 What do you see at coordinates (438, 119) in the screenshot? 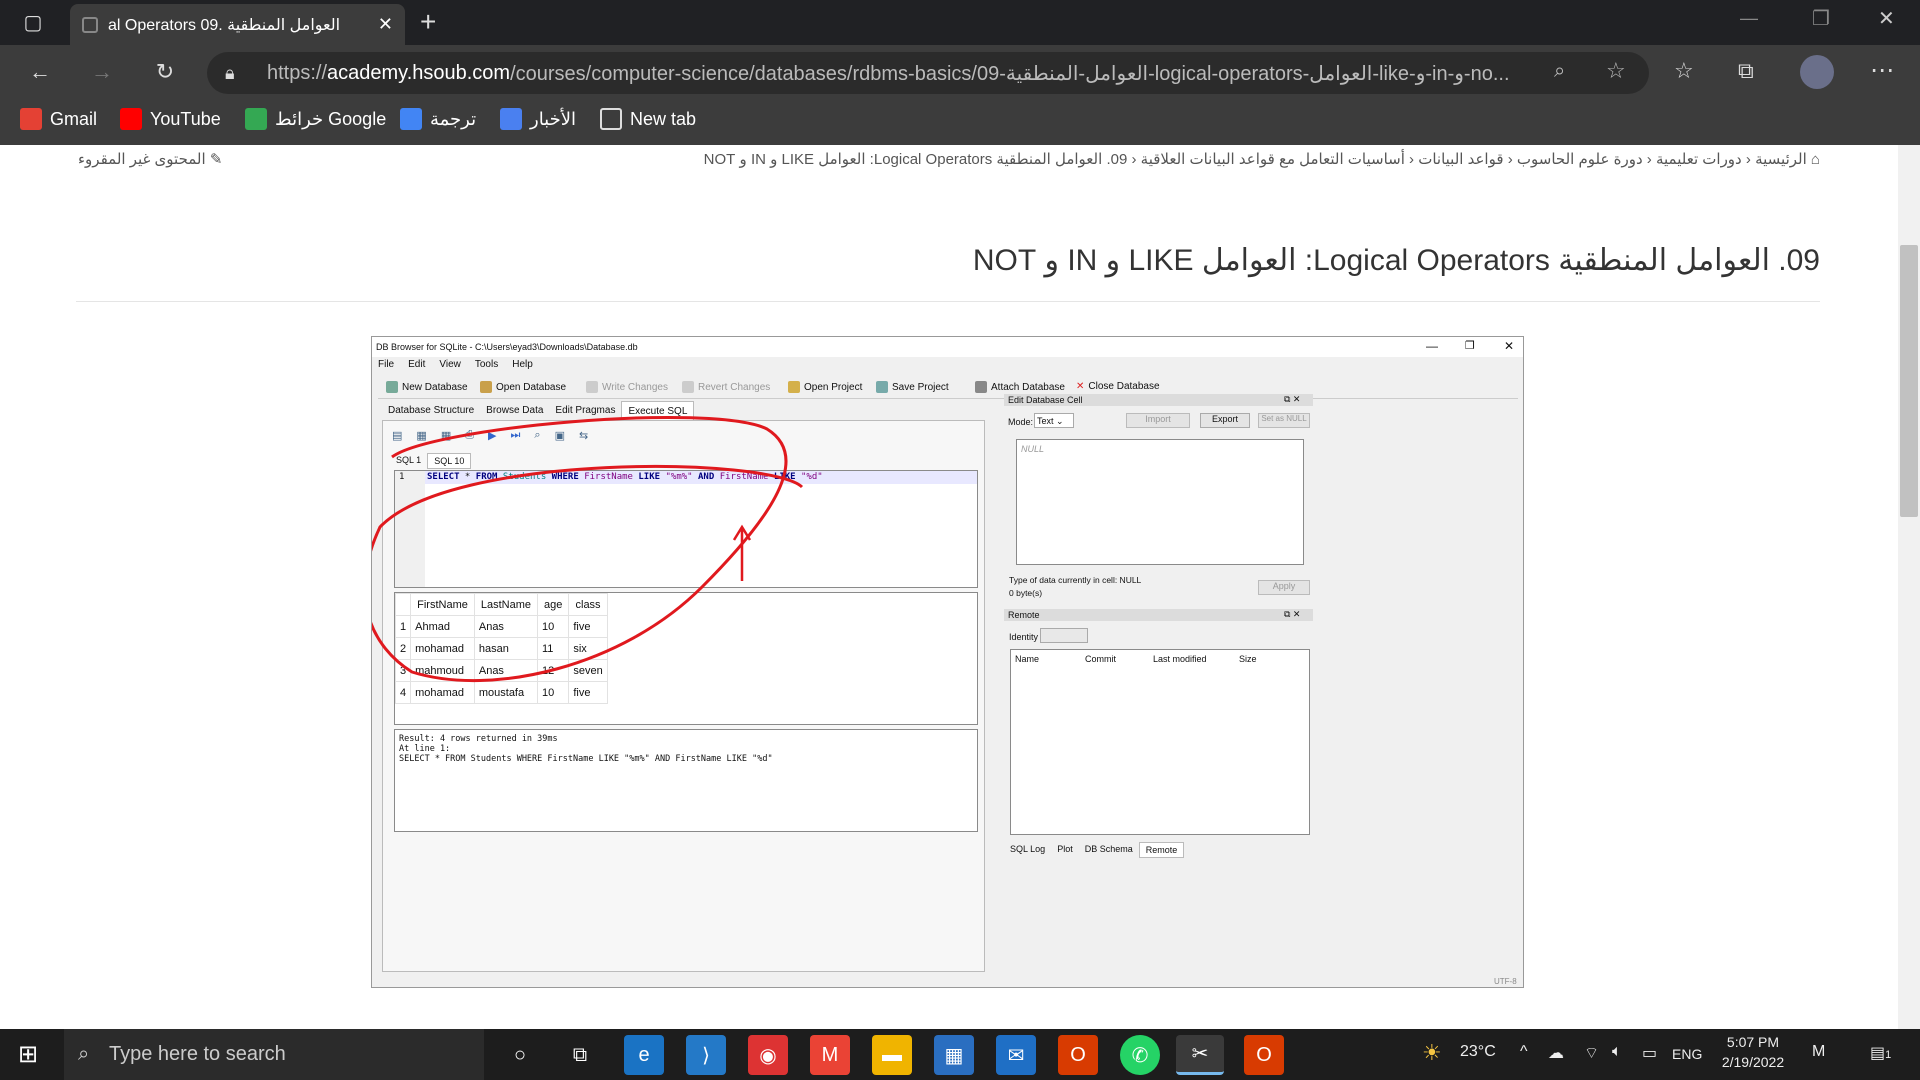
I see `bookmark-translate: ترجمة` at bounding box center [438, 119].